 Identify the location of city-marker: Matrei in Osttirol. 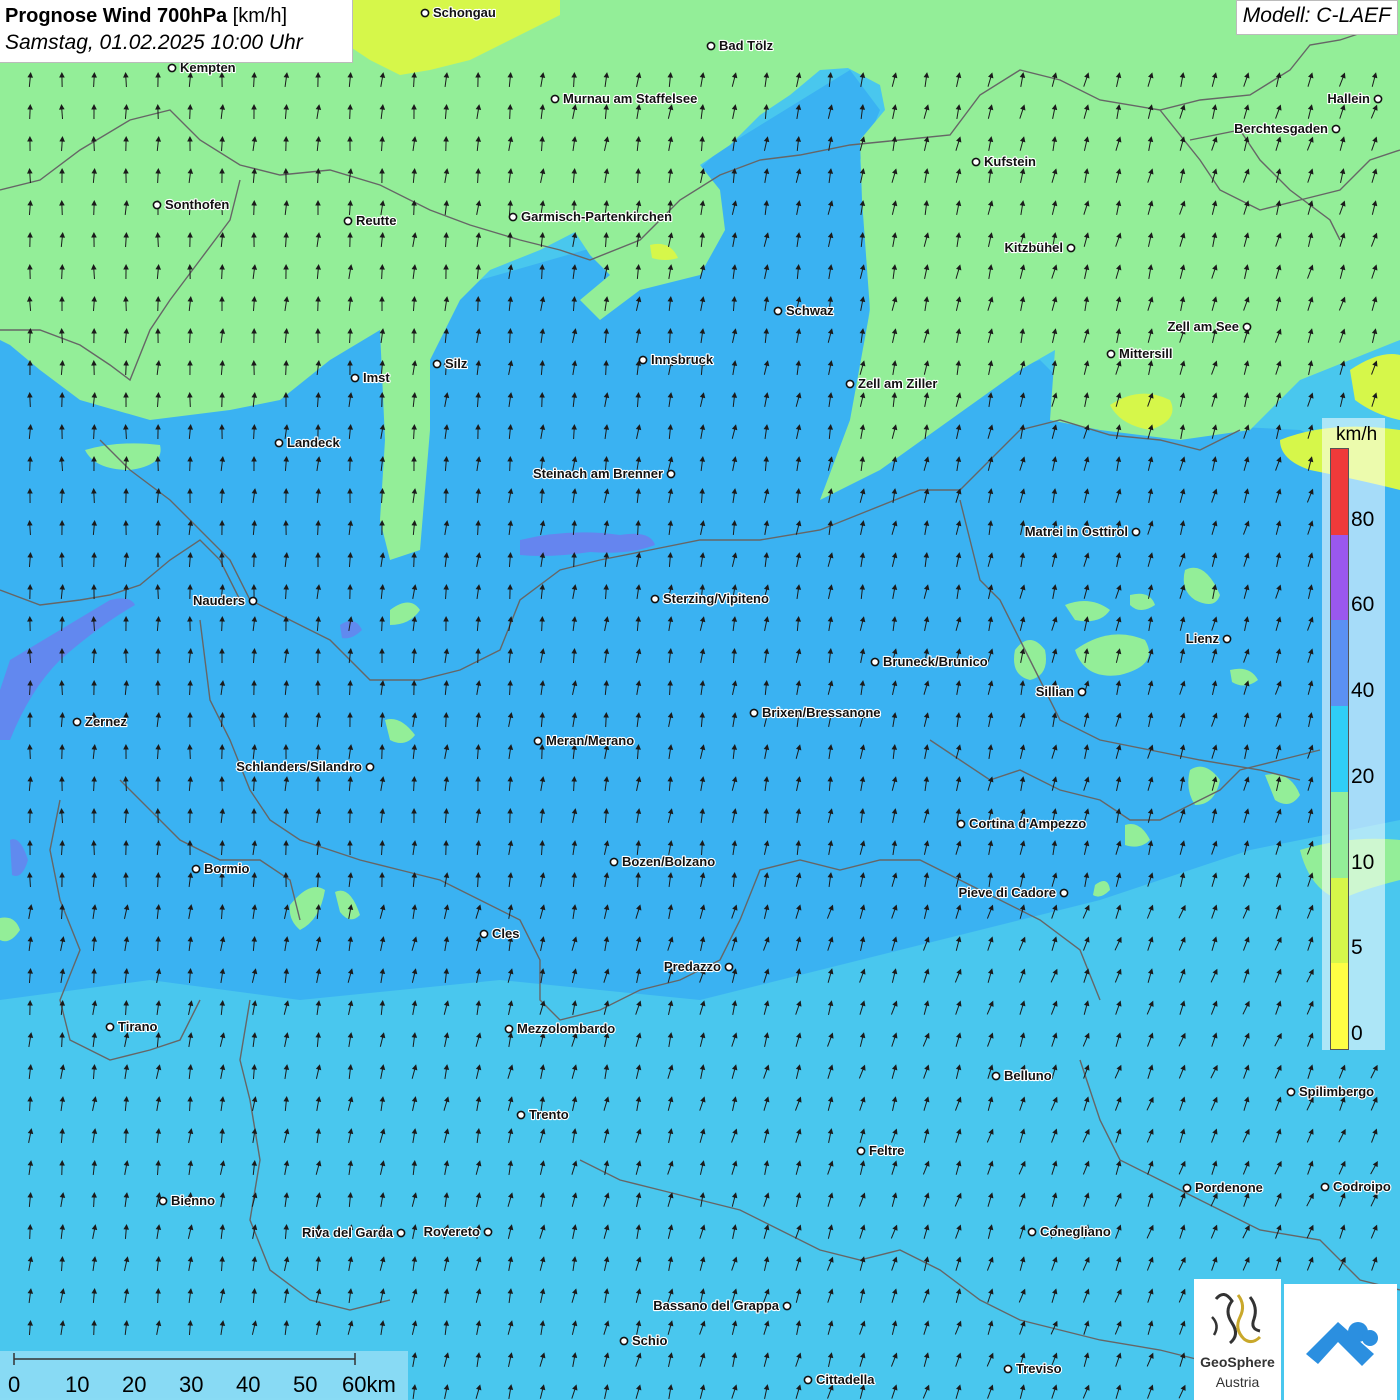
(1082, 531).